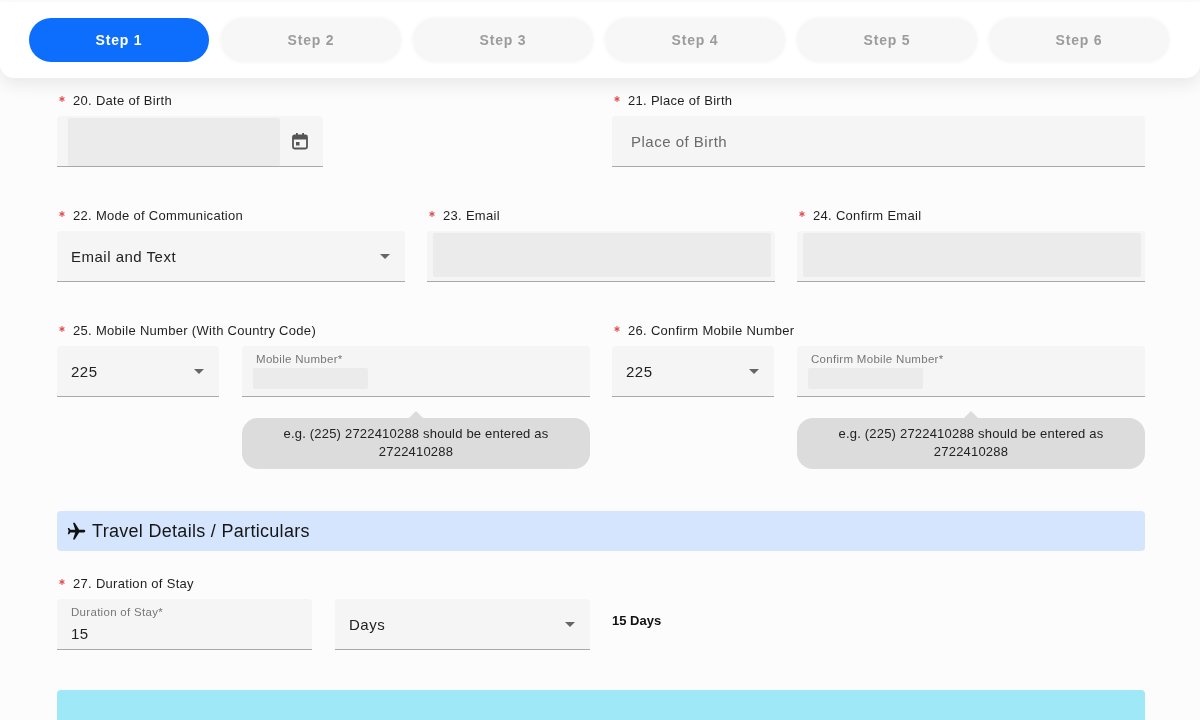 The image size is (1200, 720). What do you see at coordinates (971, 371) in the screenshot?
I see `text-field: Confirm Mobile Number*` at bounding box center [971, 371].